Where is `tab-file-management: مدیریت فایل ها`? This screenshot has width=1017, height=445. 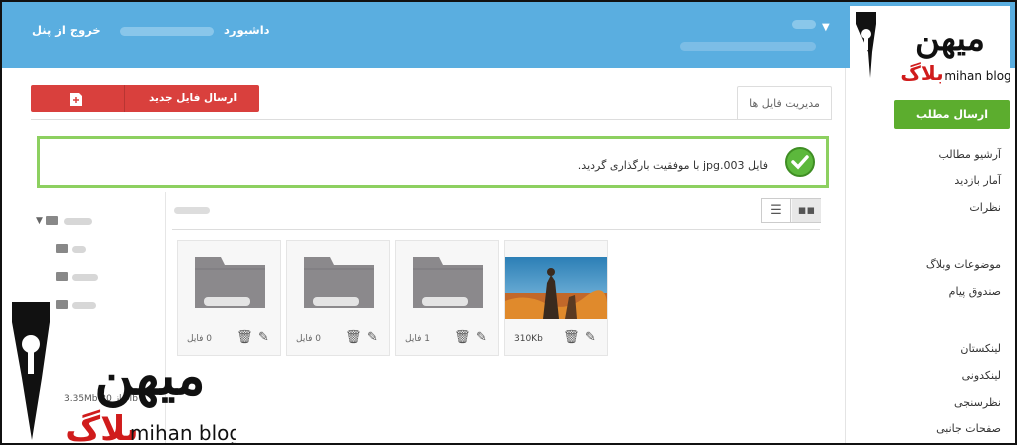
tab-file-management: مدیریت فایل ها is located at coordinates (784, 103).